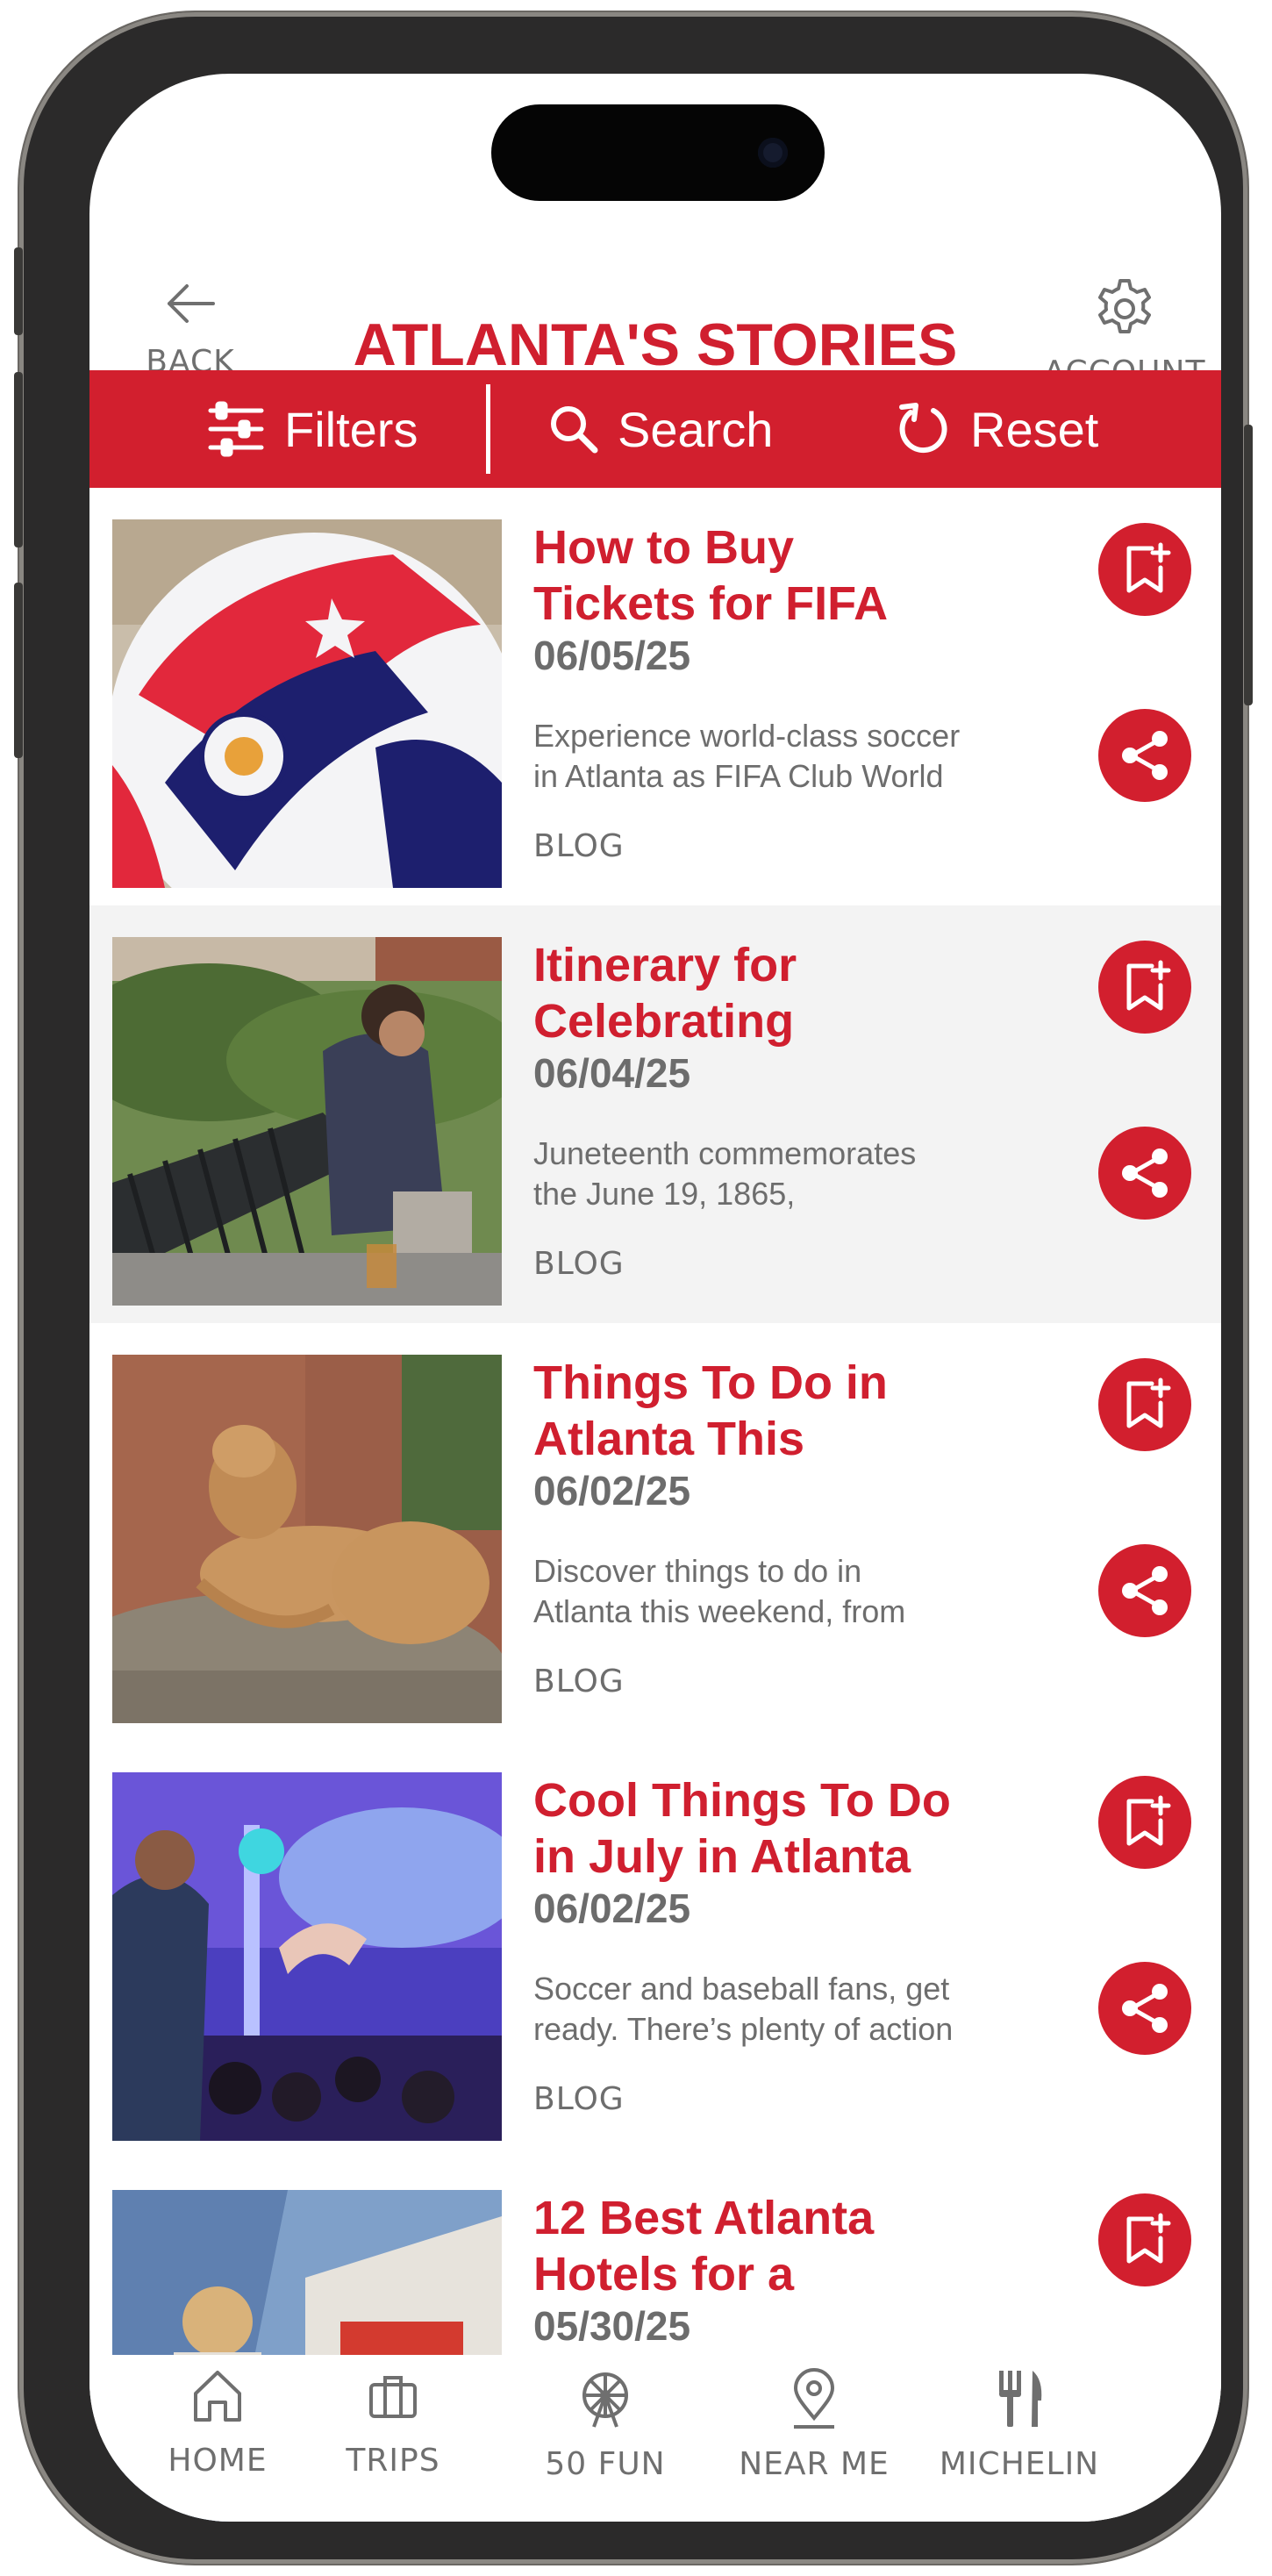  I want to click on reset-button: Reset, so click(996, 429).